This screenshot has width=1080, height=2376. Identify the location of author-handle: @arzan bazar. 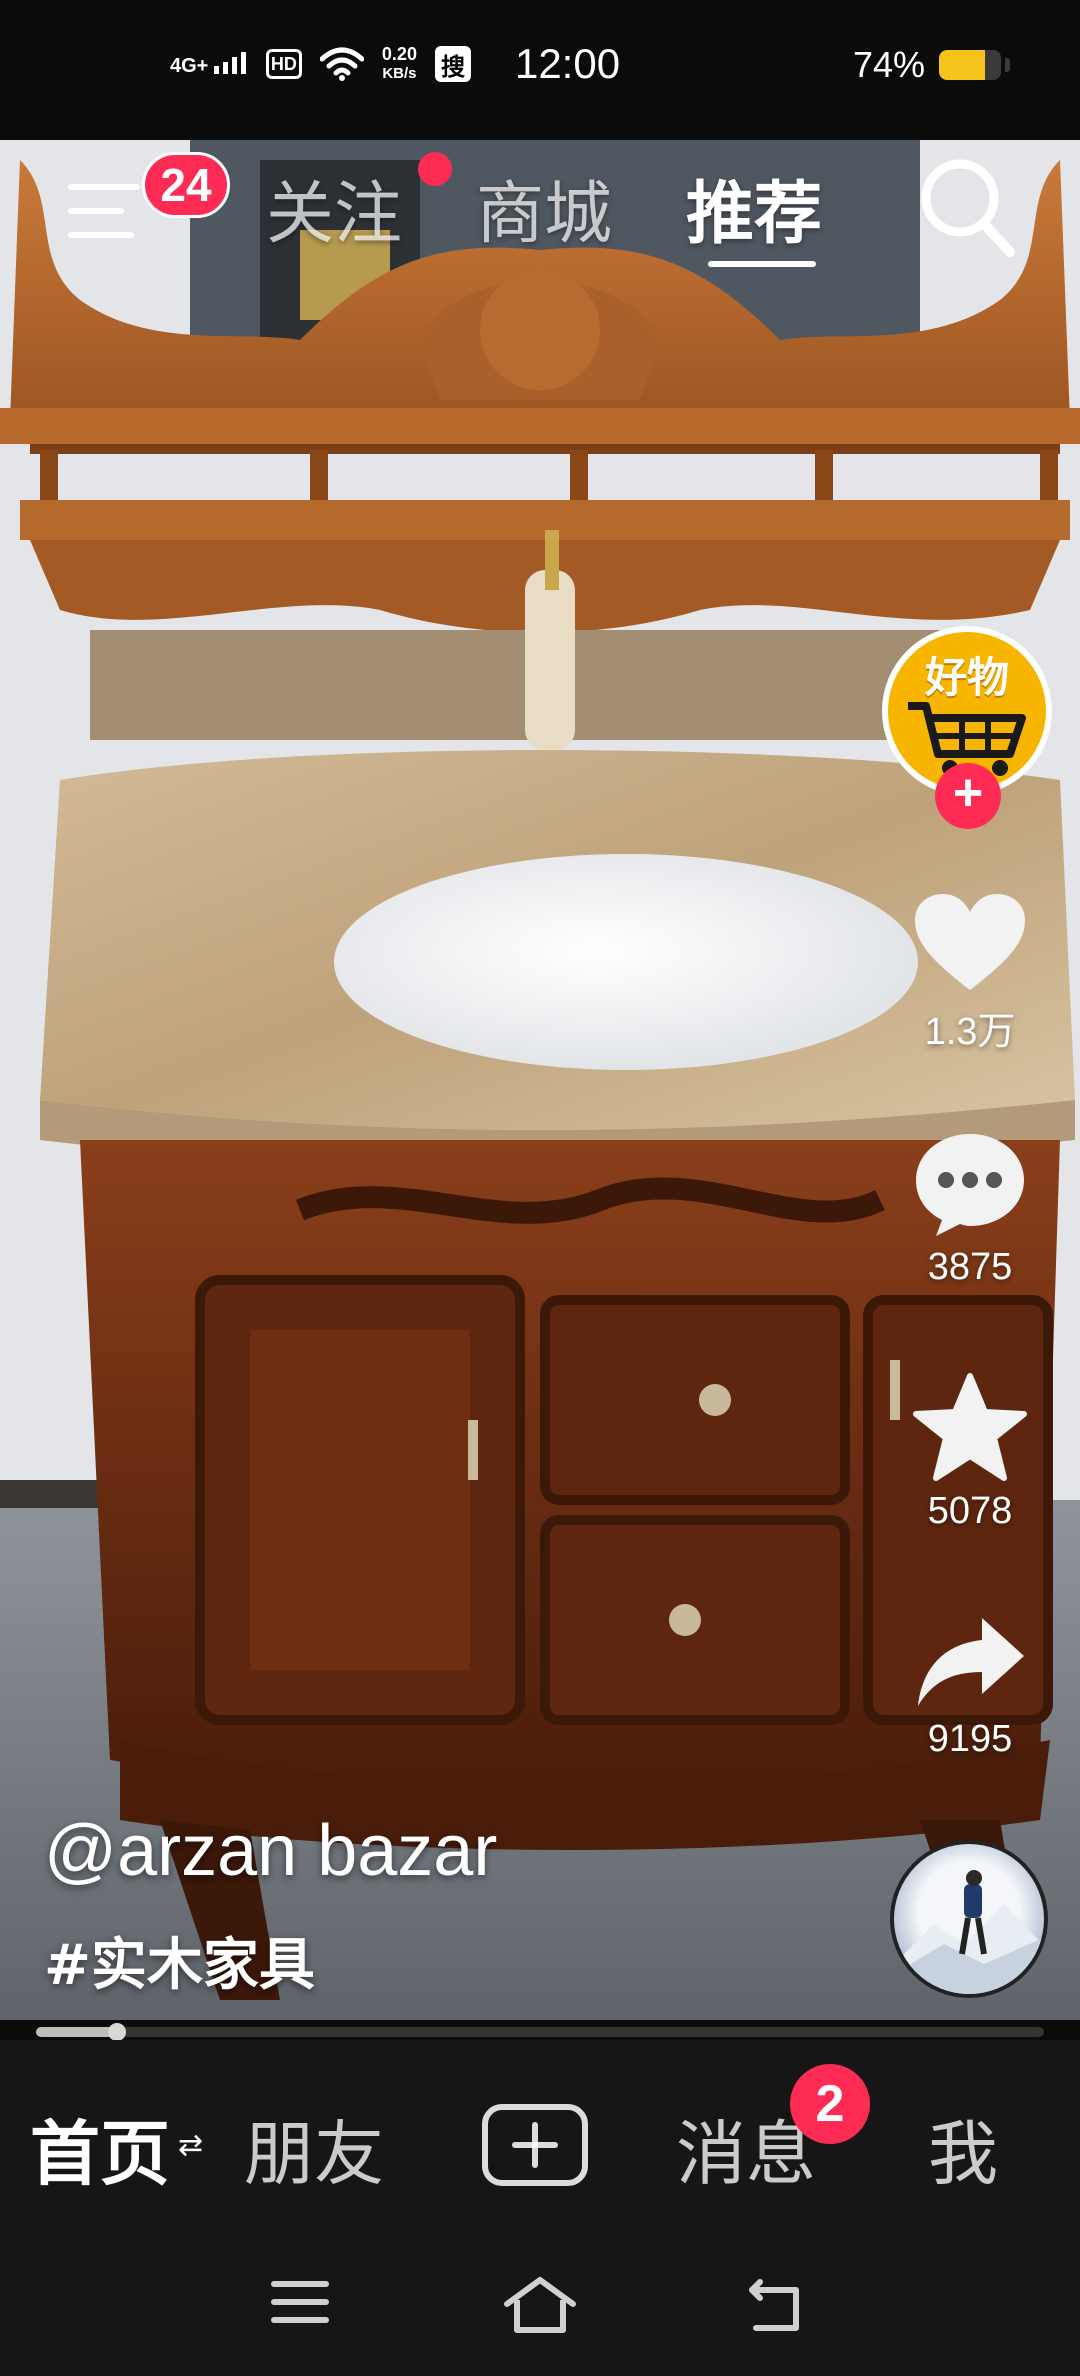
(270, 1851).